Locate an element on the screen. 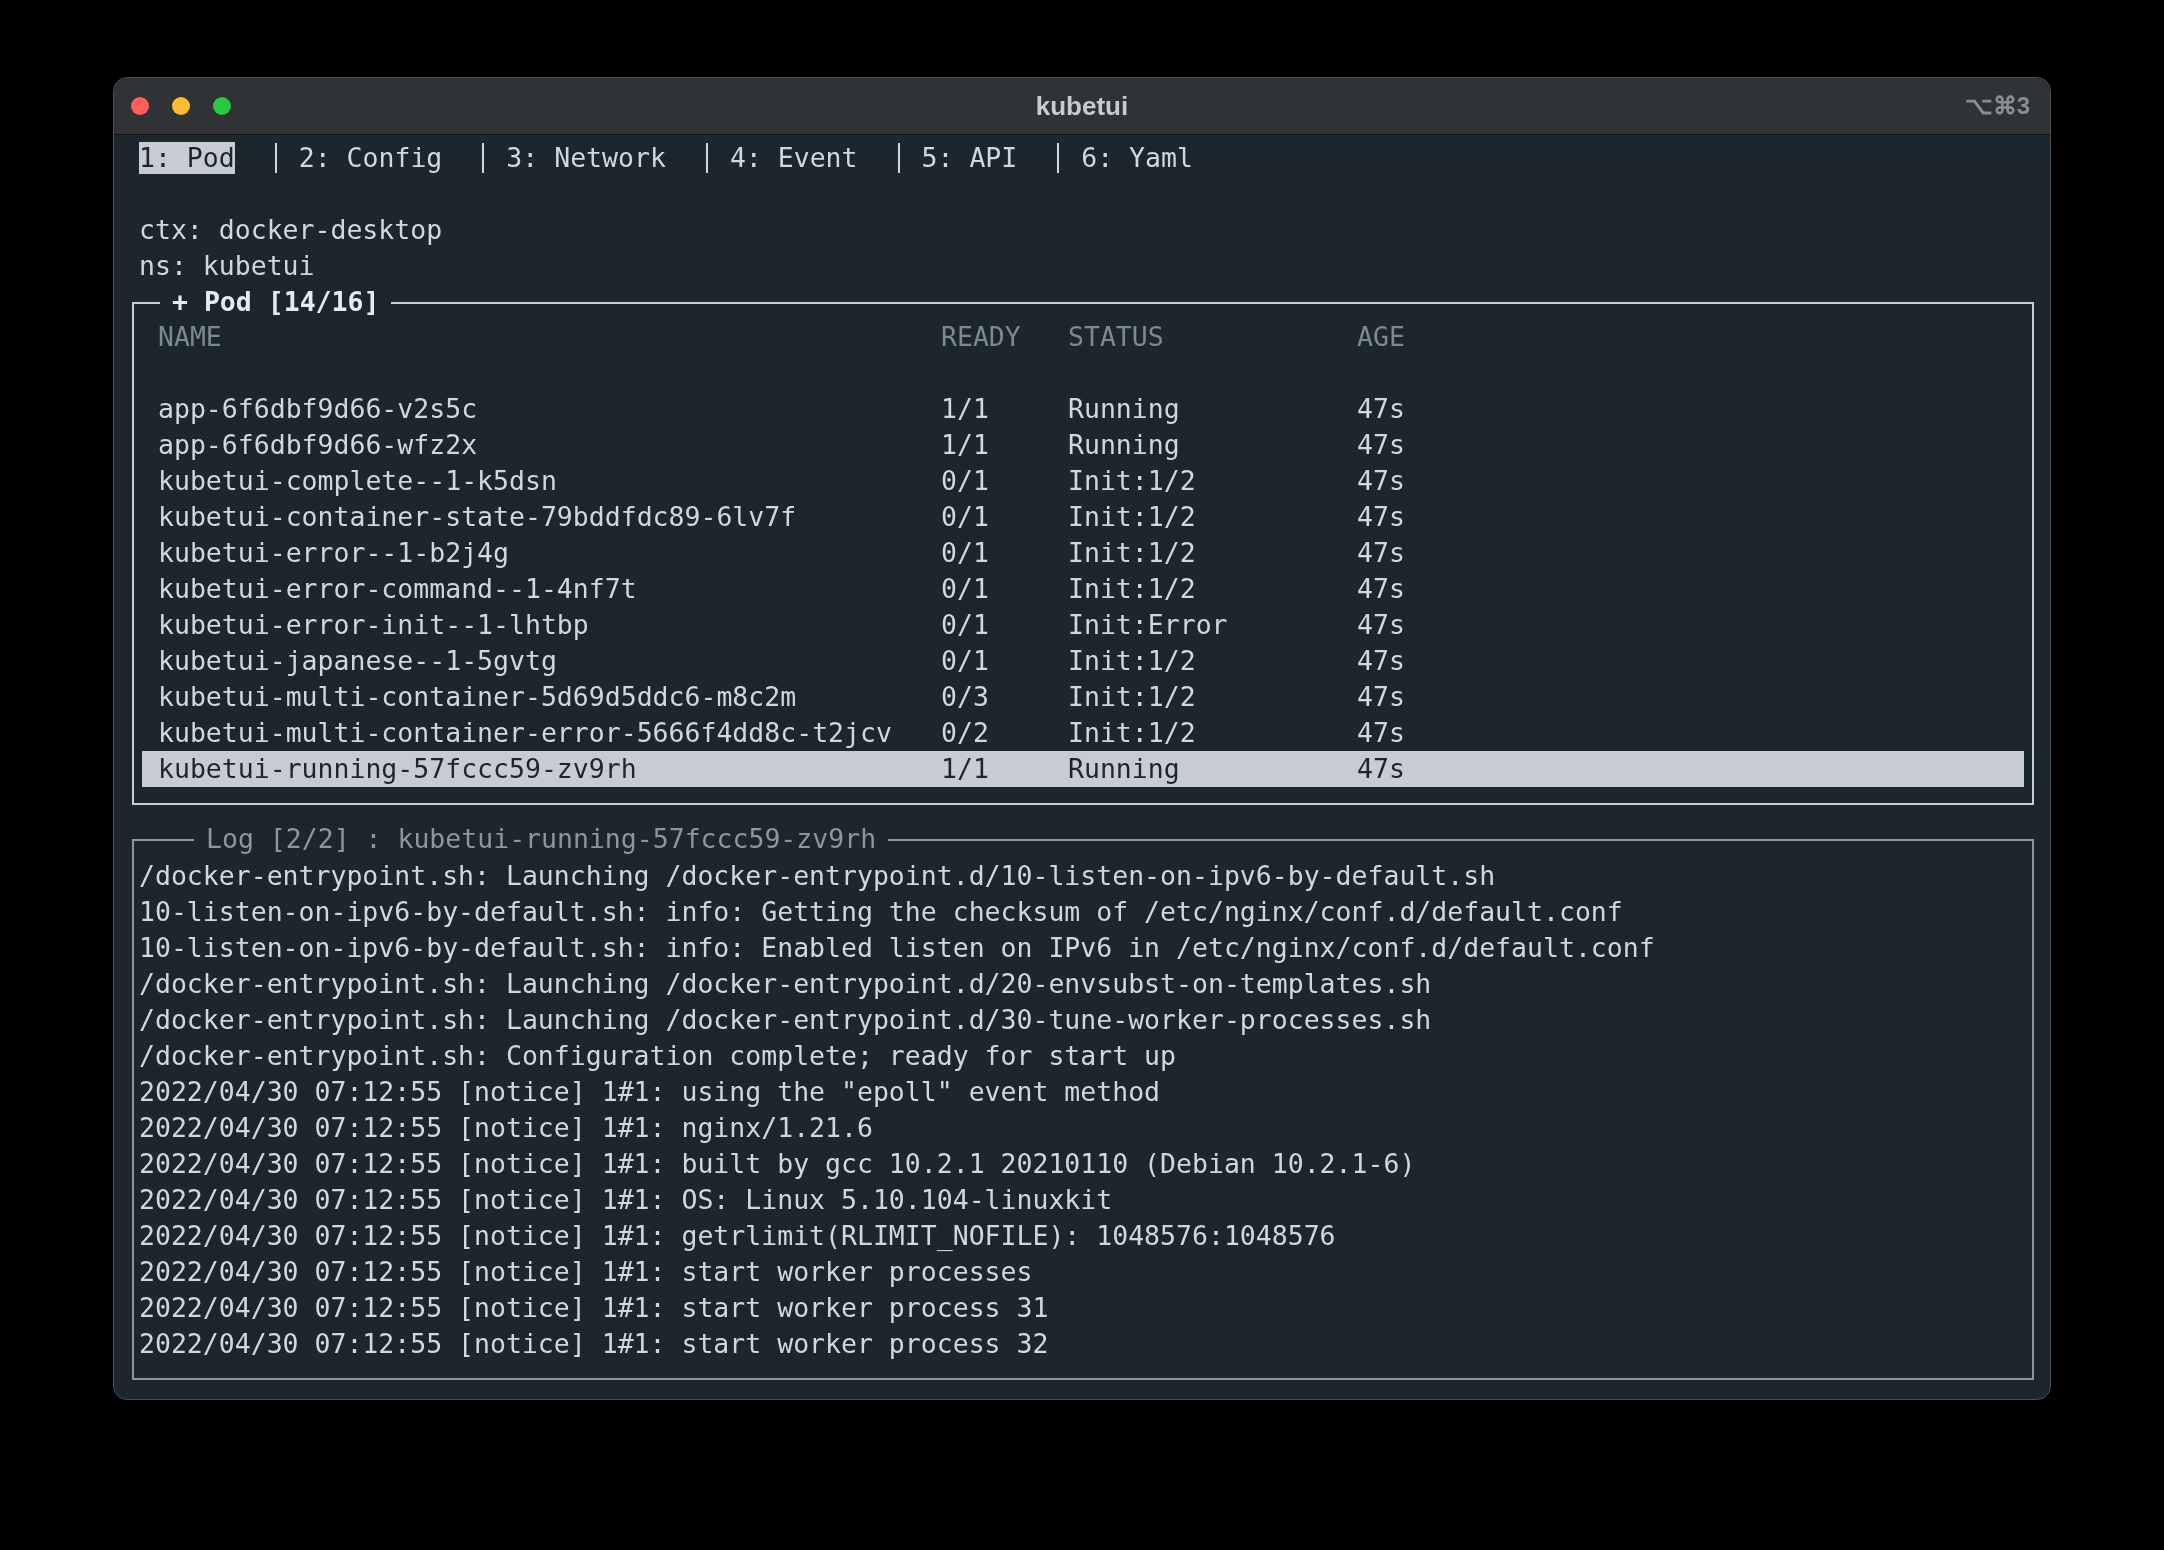  close-button is located at coordinates (140, 106).